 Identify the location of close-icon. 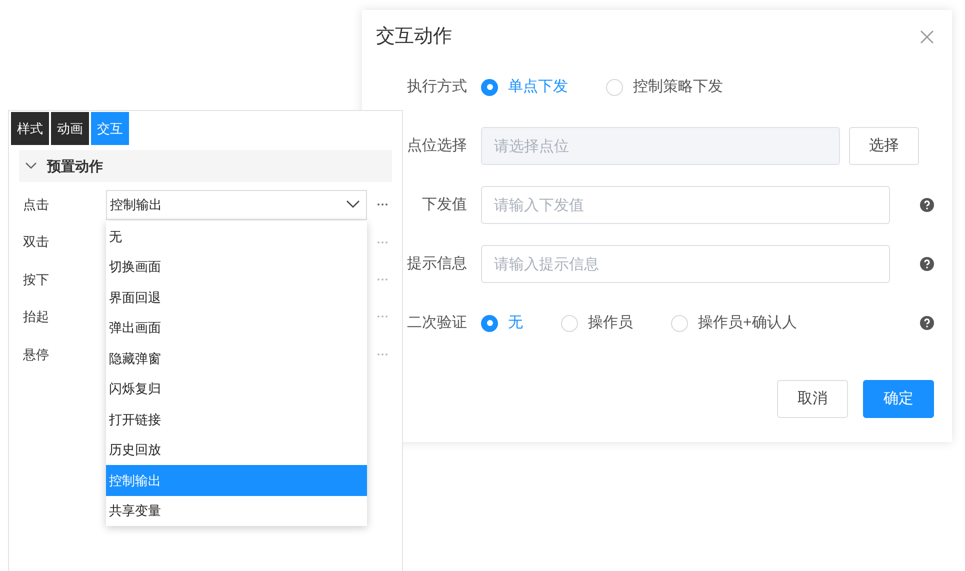
(927, 37).